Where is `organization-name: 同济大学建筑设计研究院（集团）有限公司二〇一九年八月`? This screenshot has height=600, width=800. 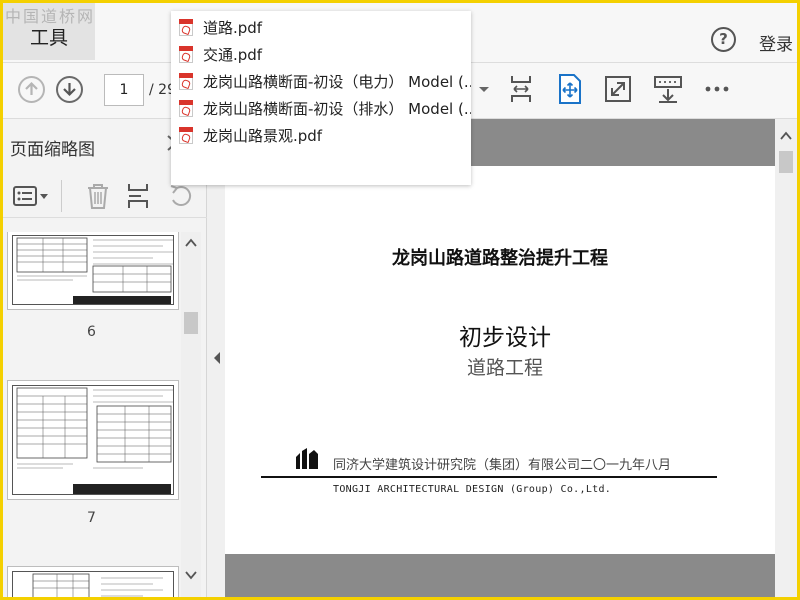 organization-name: 同济大学建筑设计研究院（集团）有限公司二〇一九年八月 is located at coordinates (502, 465).